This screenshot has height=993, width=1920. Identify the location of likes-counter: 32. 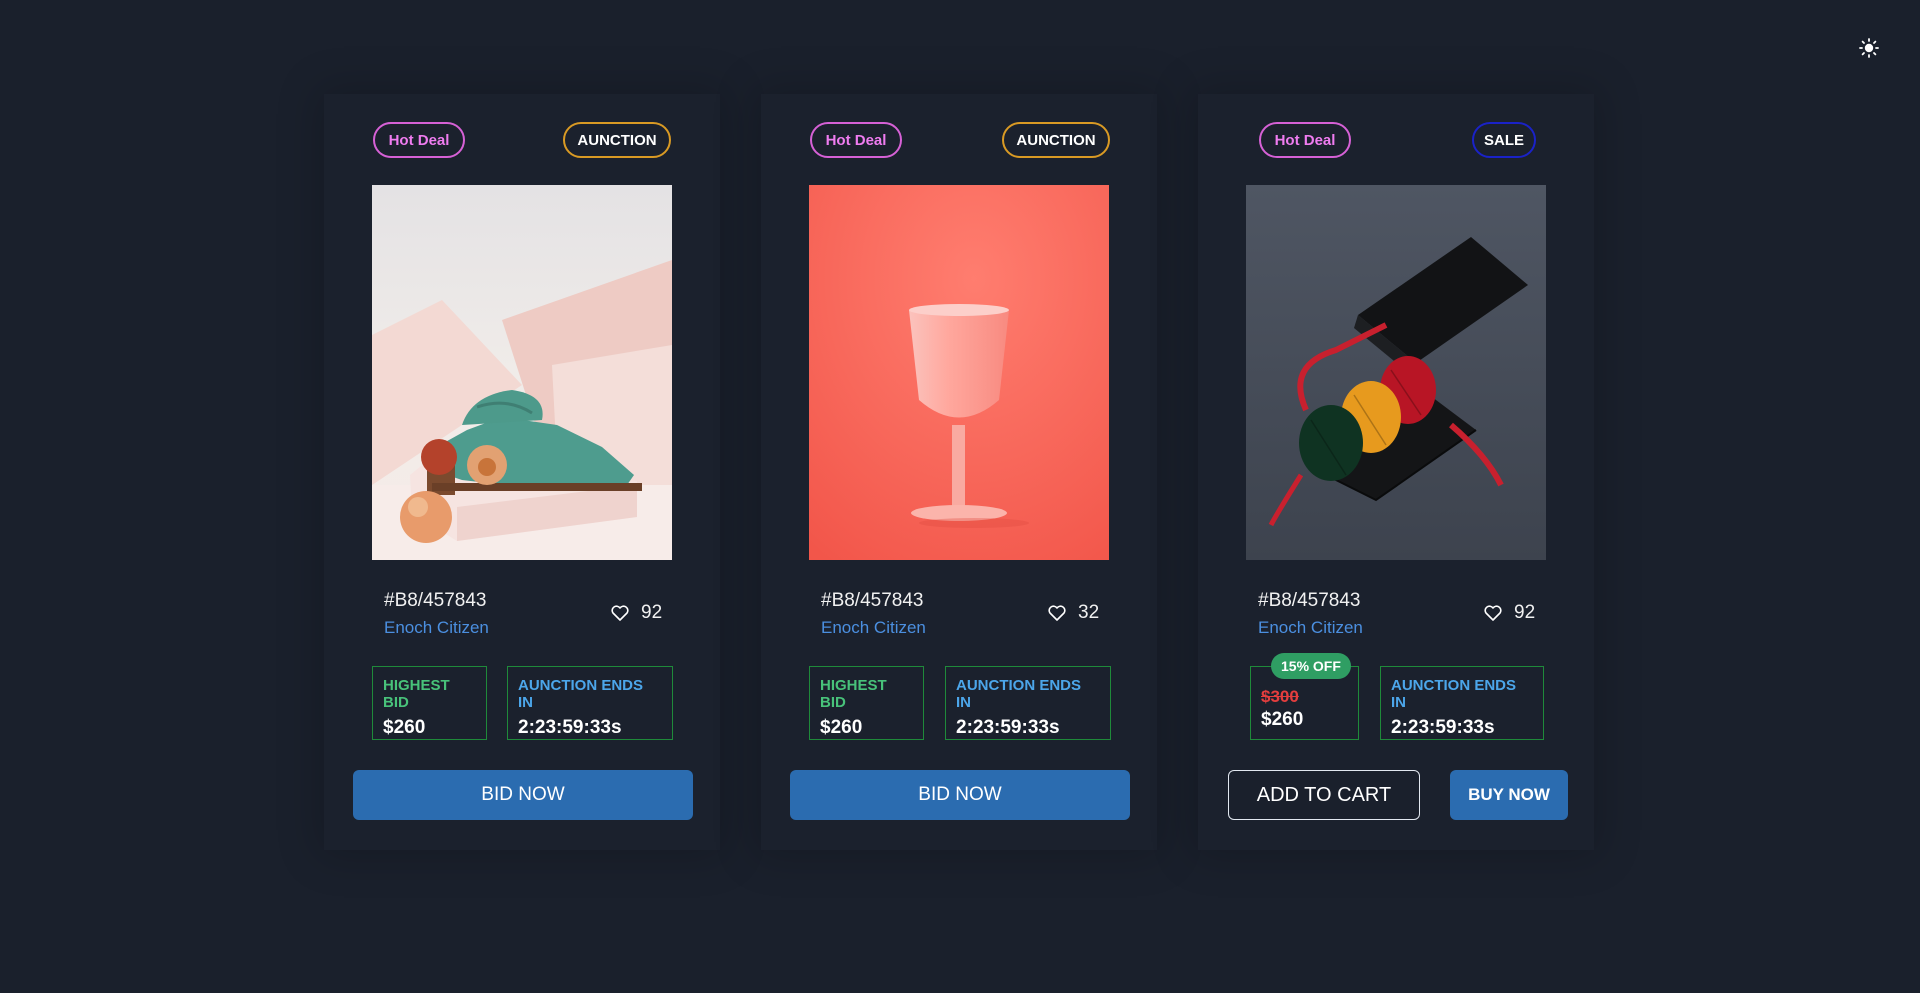
(1073, 613).